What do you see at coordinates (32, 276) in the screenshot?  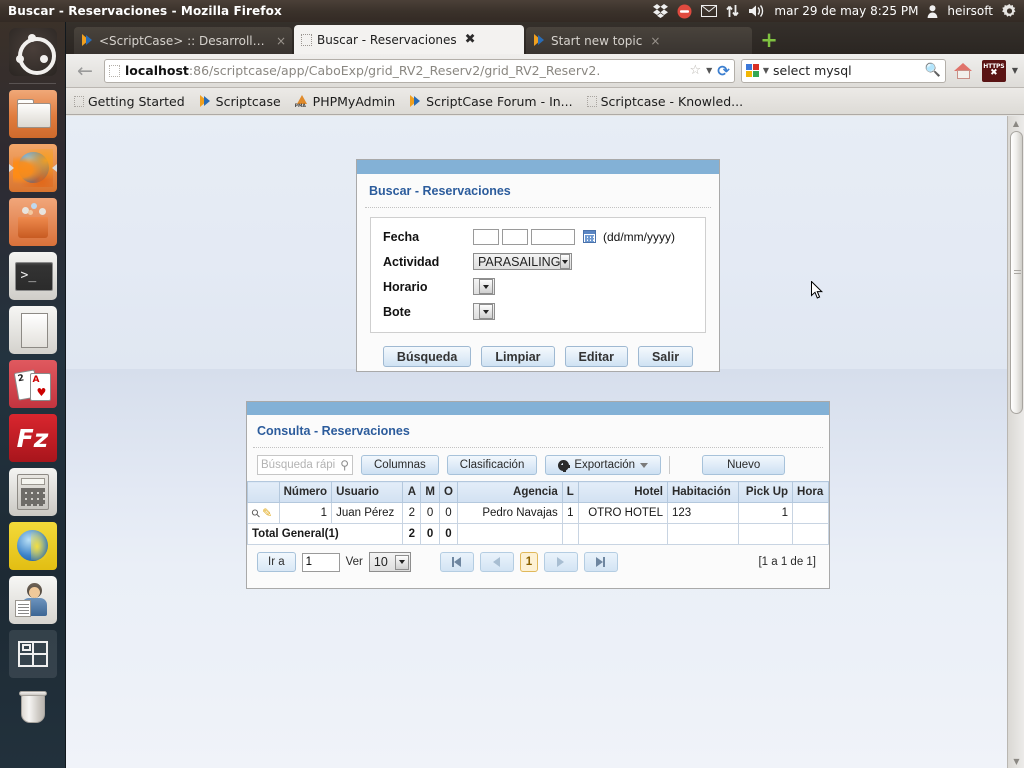 I see `terminal-icon: >_` at bounding box center [32, 276].